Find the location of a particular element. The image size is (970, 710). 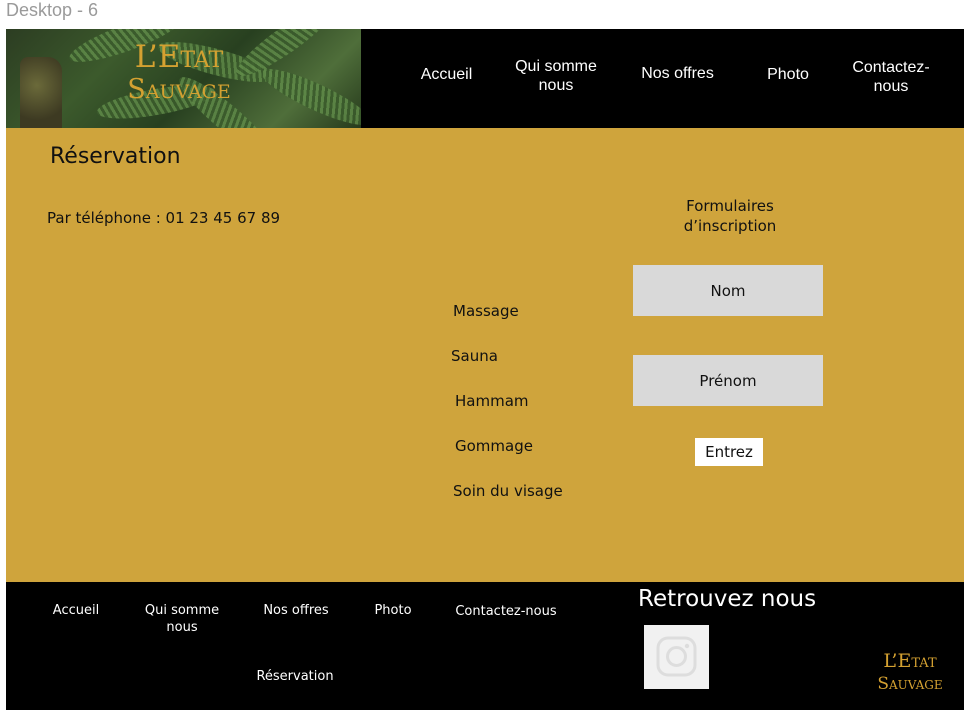

footer-brand-logo: L’Etat Sauvage is located at coordinates (910, 672).